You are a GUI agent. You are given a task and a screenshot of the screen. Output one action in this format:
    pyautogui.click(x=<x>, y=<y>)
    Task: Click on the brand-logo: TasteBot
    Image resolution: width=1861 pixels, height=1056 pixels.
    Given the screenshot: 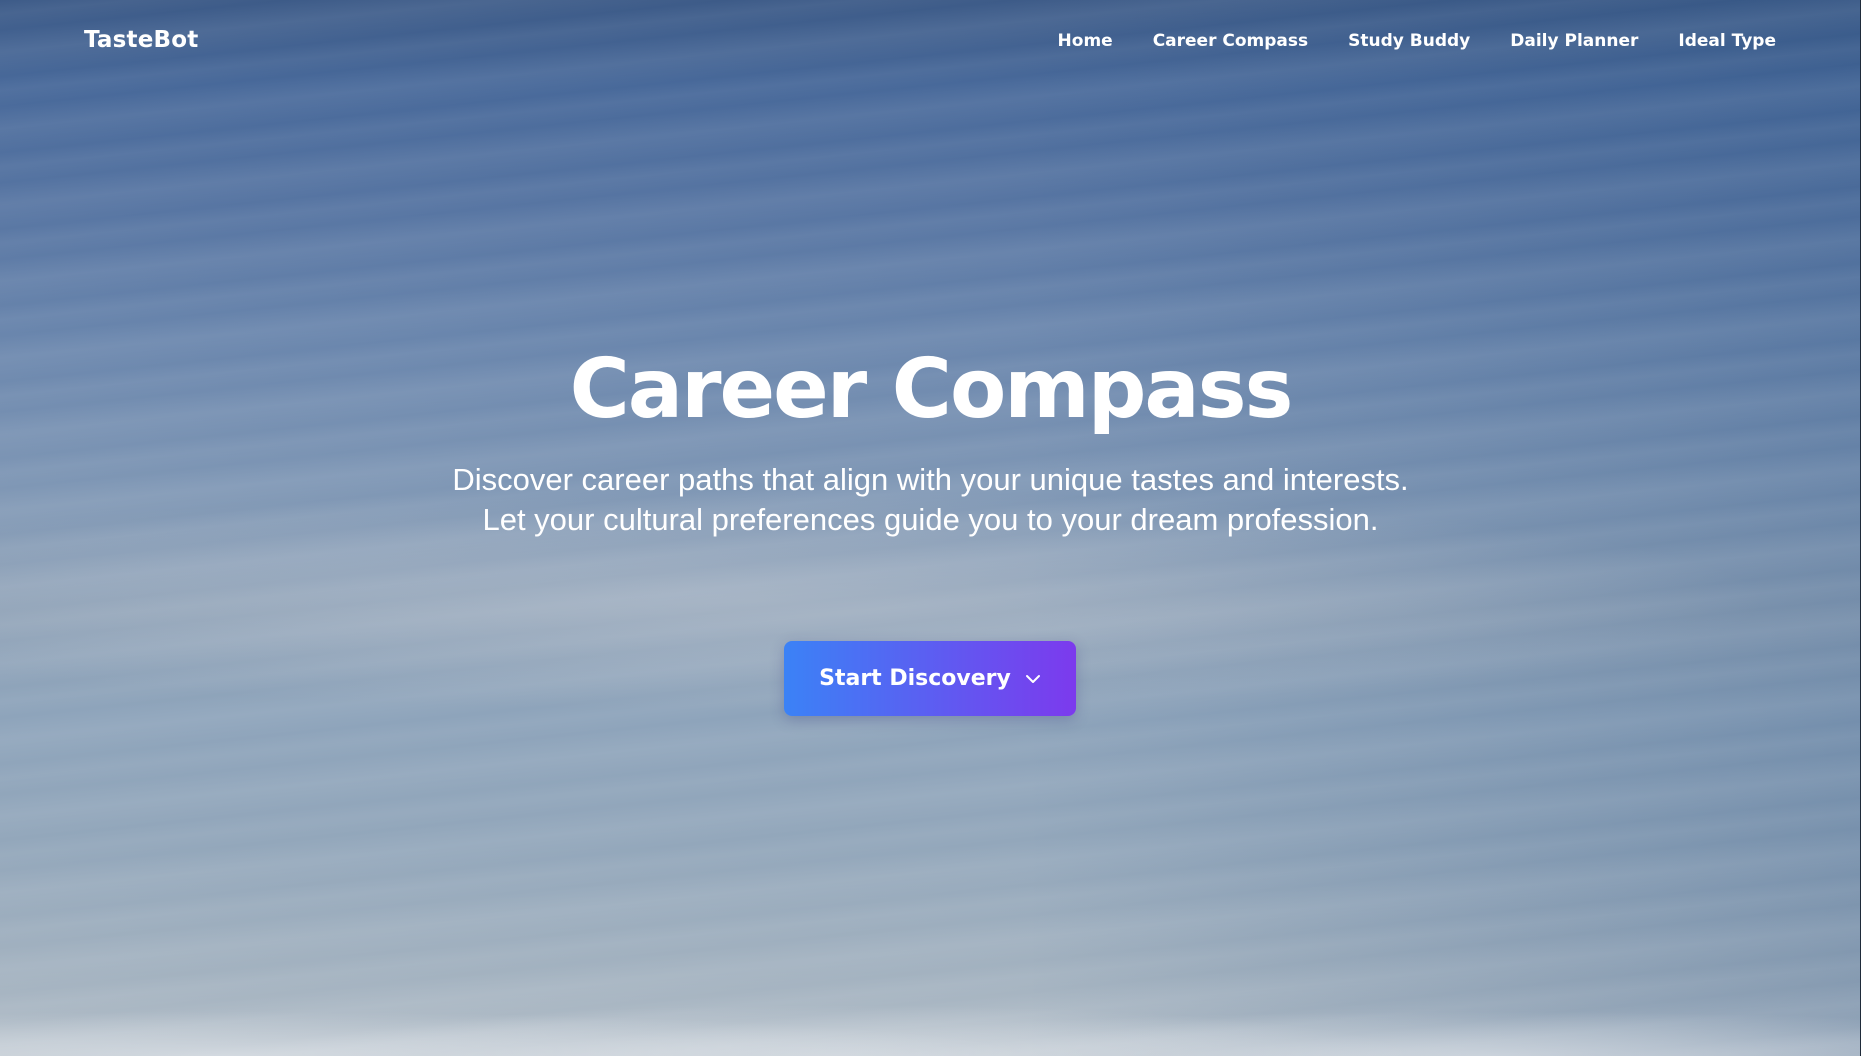 What is the action you would take?
    pyautogui.click(x=141, y=40)
    